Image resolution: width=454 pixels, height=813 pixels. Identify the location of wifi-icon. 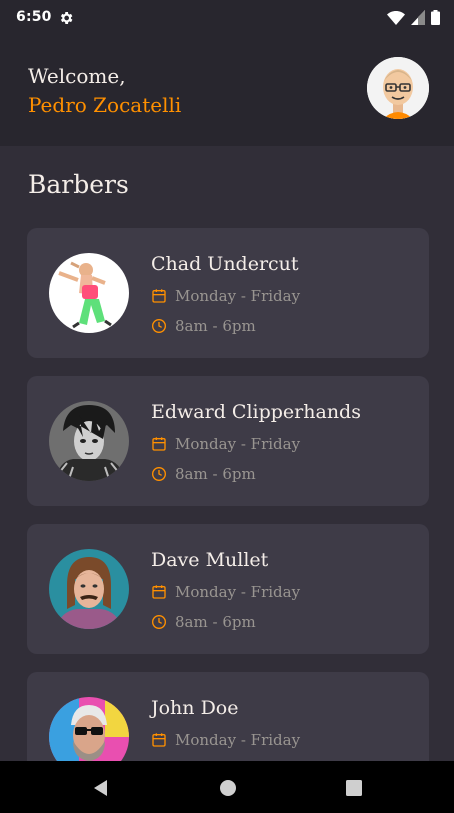
(396, 18).